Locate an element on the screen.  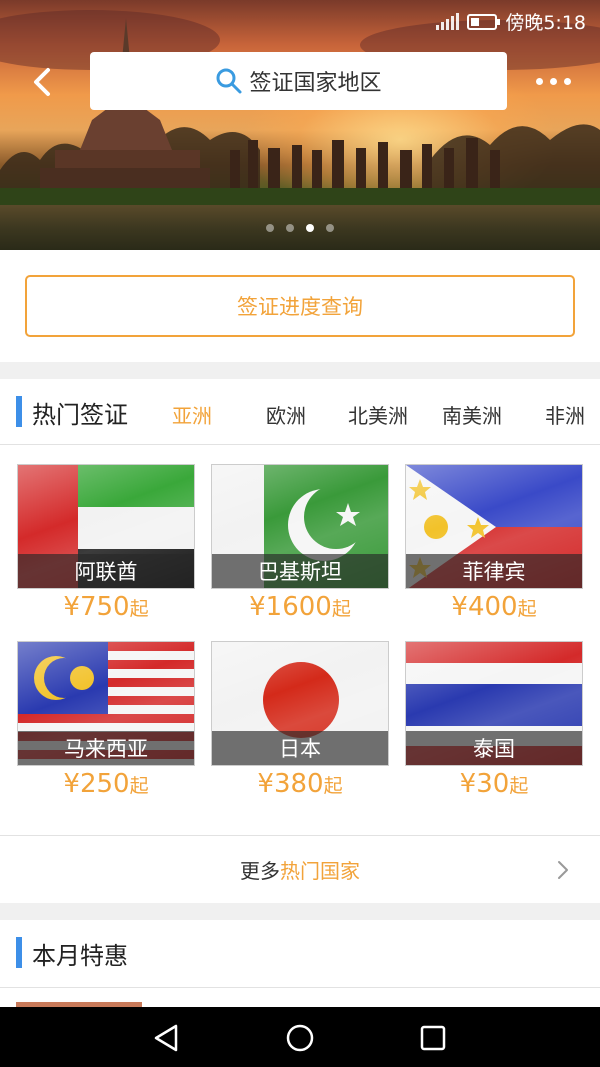
japan-flag: 日本 is located at coordinates (300, 703).